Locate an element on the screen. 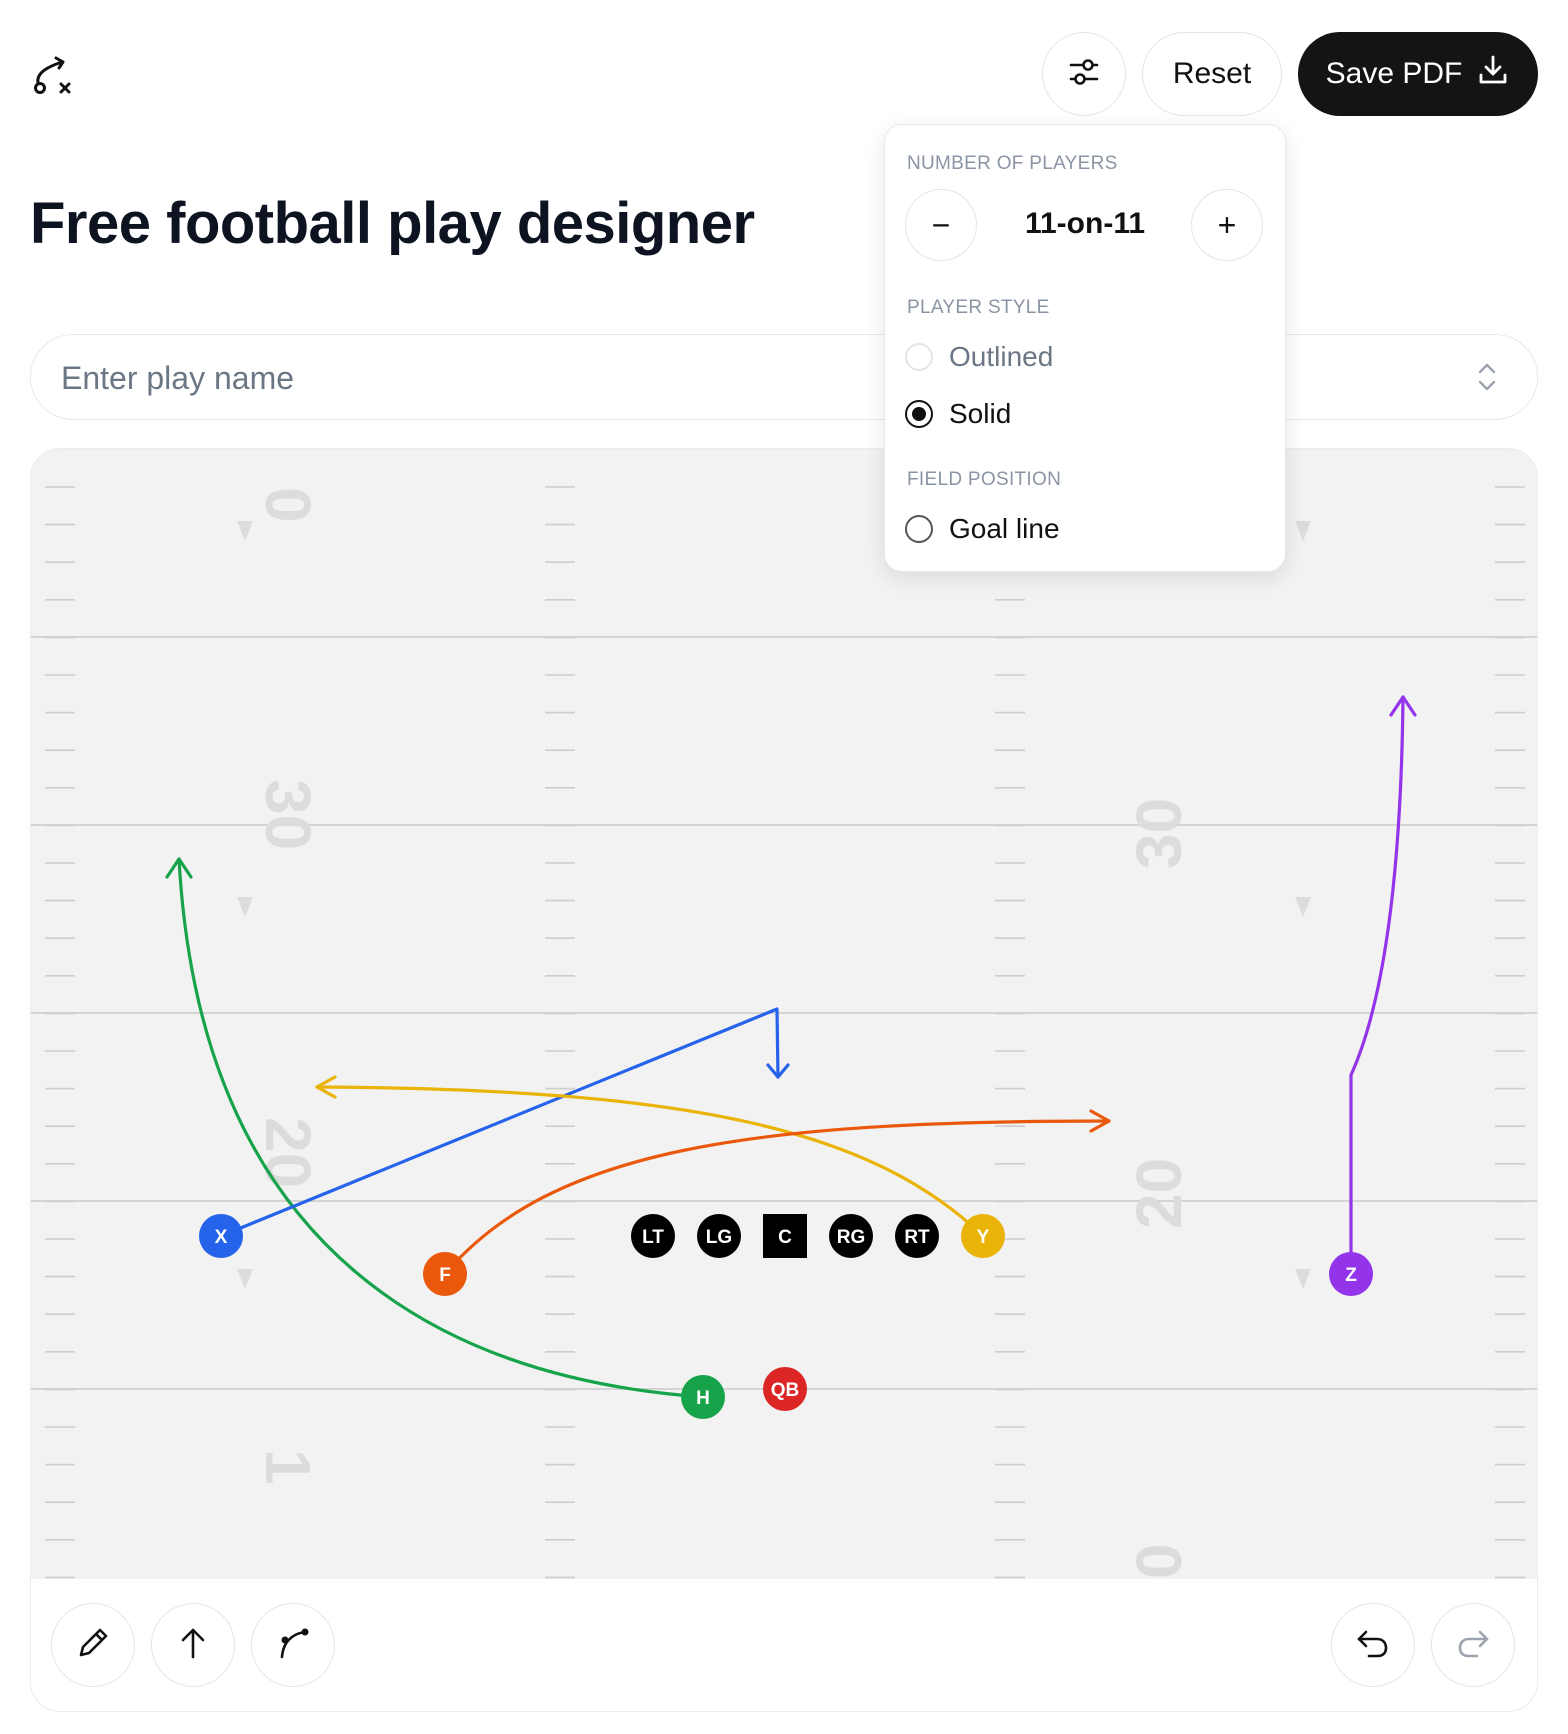  plus-icon: + is located at coordinates (1227, 224).